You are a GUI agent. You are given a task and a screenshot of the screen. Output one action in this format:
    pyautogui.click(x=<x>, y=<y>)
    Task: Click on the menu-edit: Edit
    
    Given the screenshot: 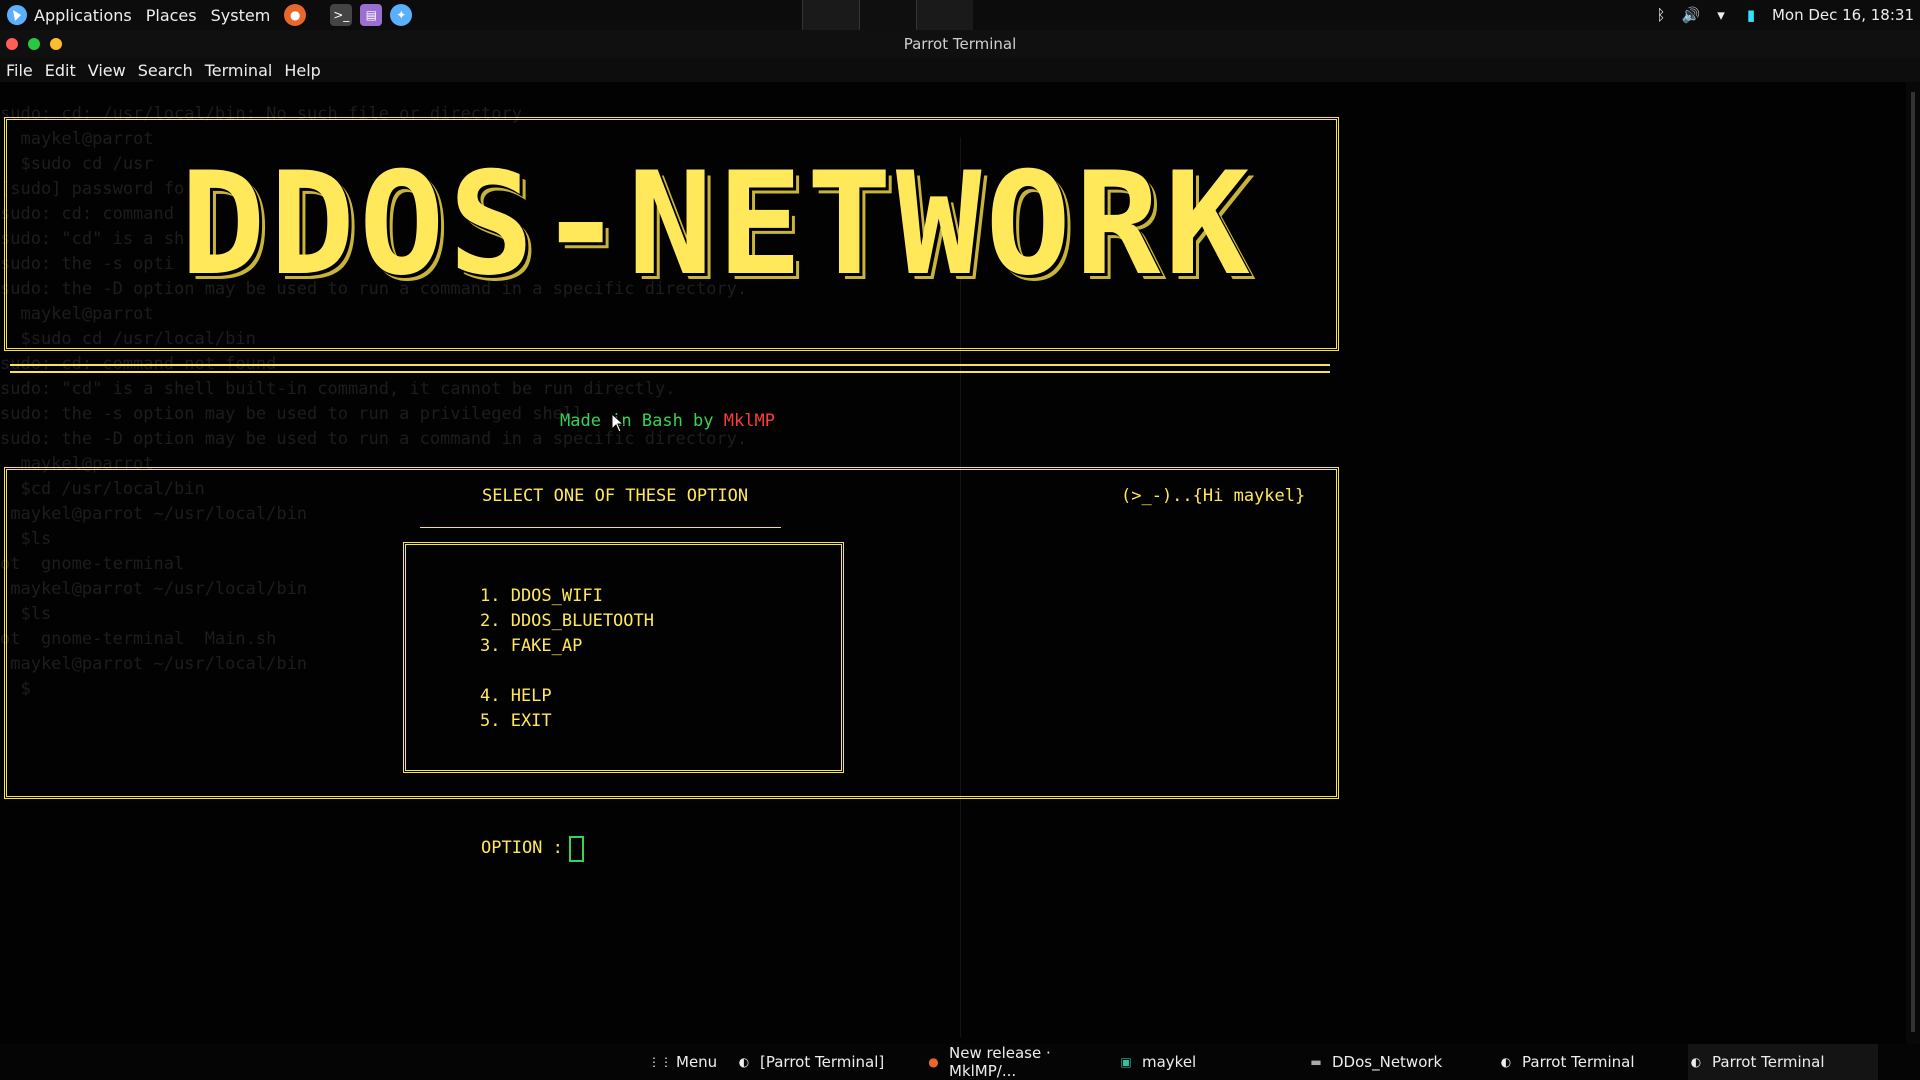 What is the action you would take?
    pyautogui.click(x=60, y=70)
    